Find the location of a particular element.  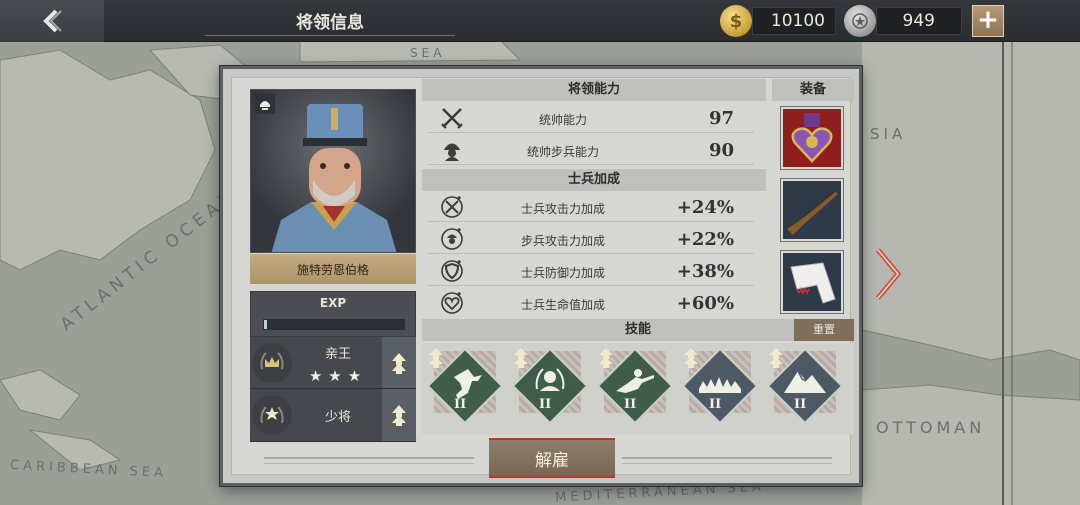

military-rank-row: 少将 is located at coordinates (333, 415).